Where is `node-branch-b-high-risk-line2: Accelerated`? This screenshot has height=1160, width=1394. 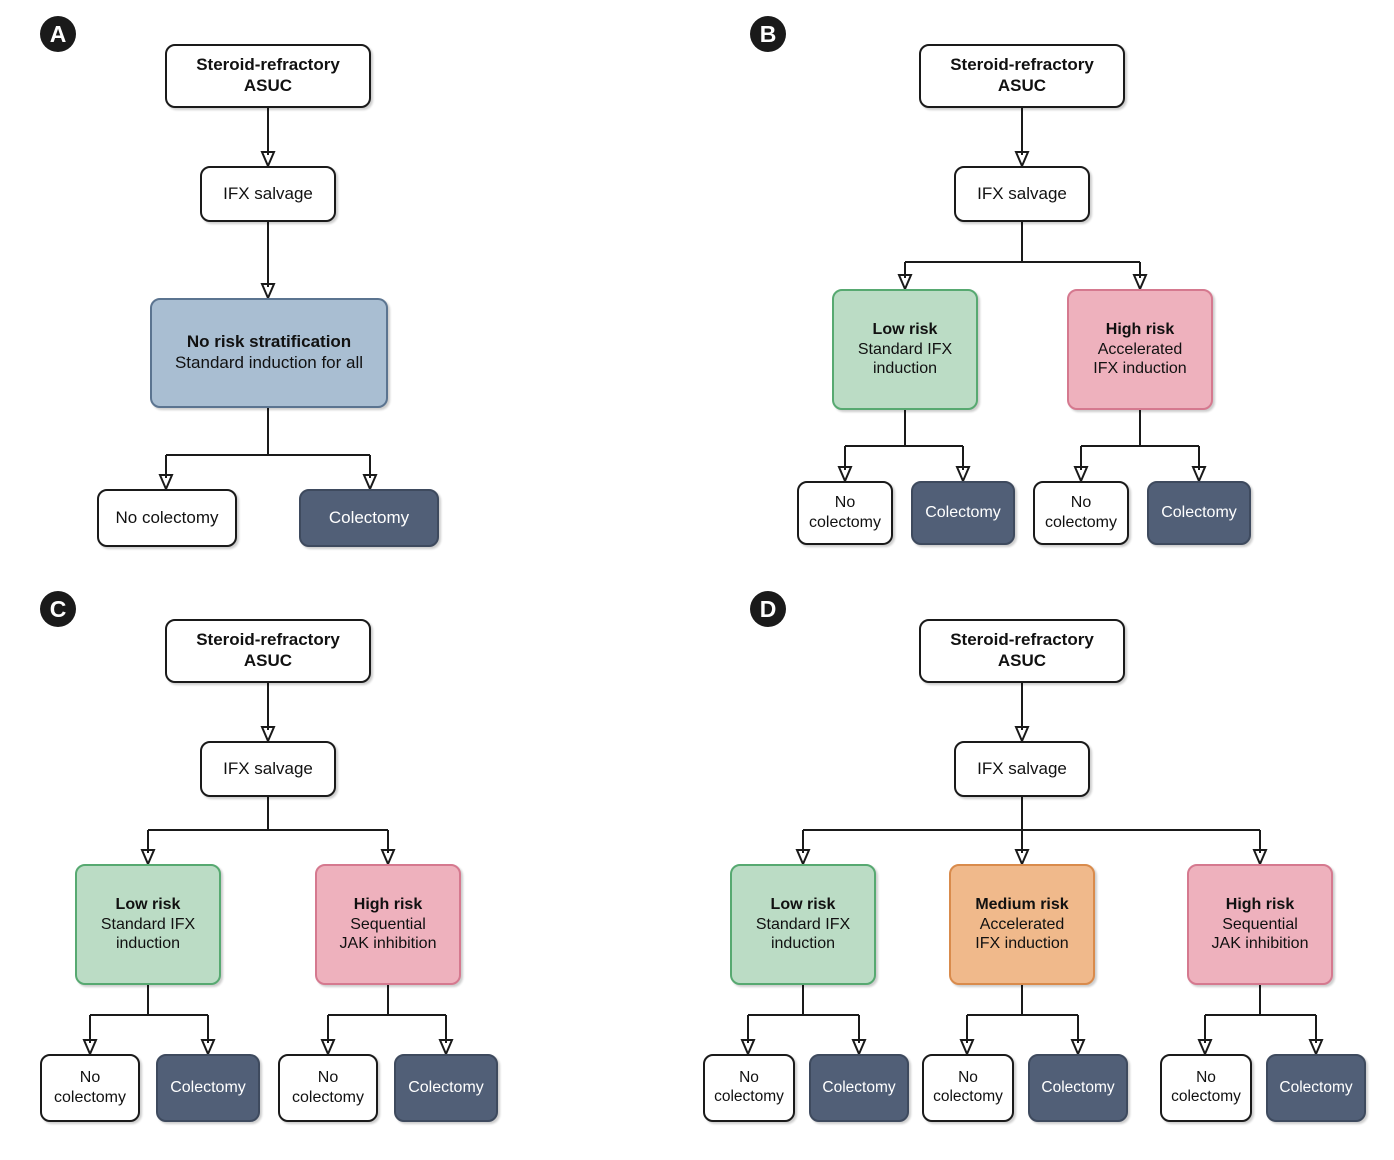 node-branch-b-high-risk-line2: Accelerated is located at coordinates (1140, 349).